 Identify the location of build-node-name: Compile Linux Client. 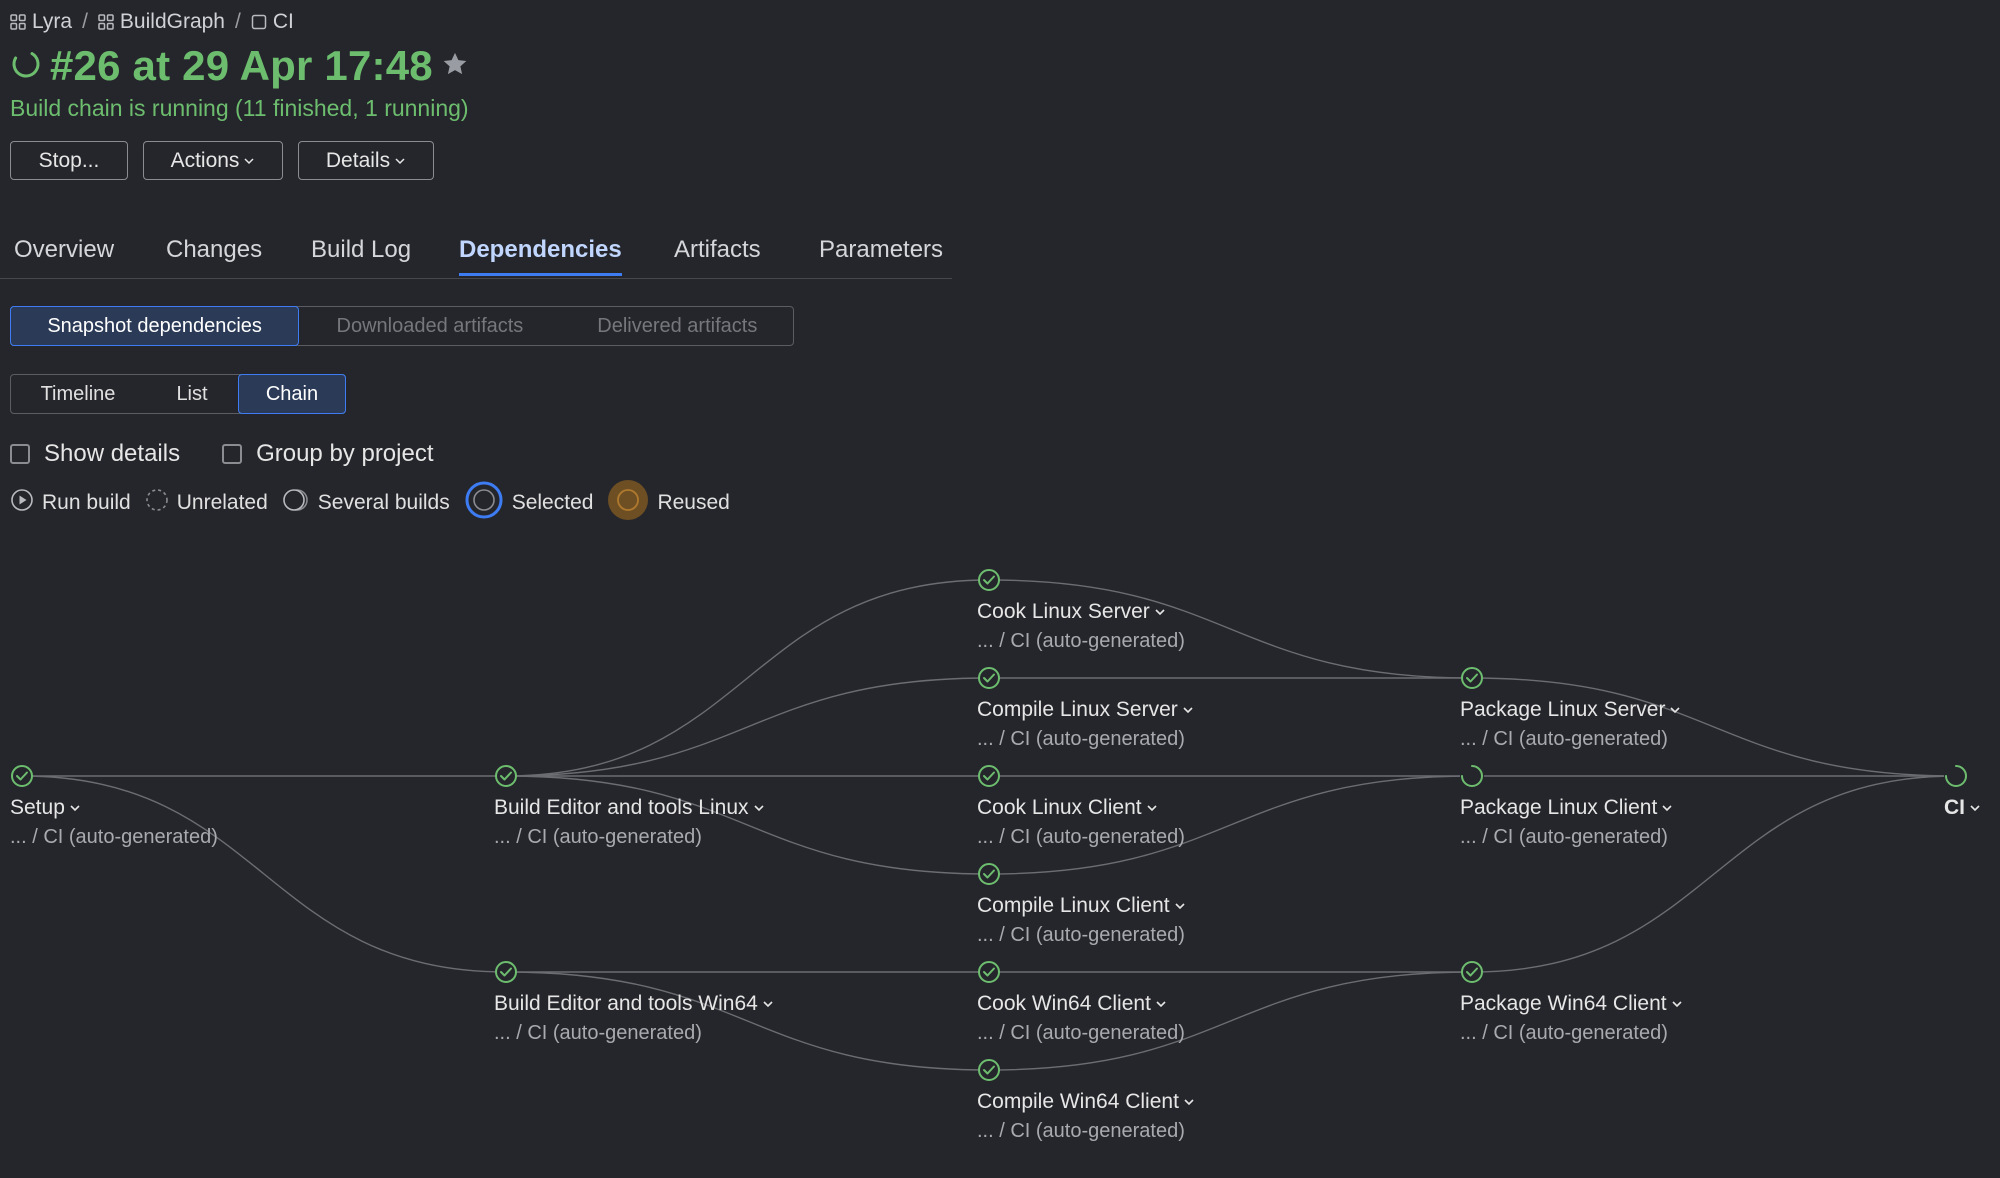
(1081, 906).